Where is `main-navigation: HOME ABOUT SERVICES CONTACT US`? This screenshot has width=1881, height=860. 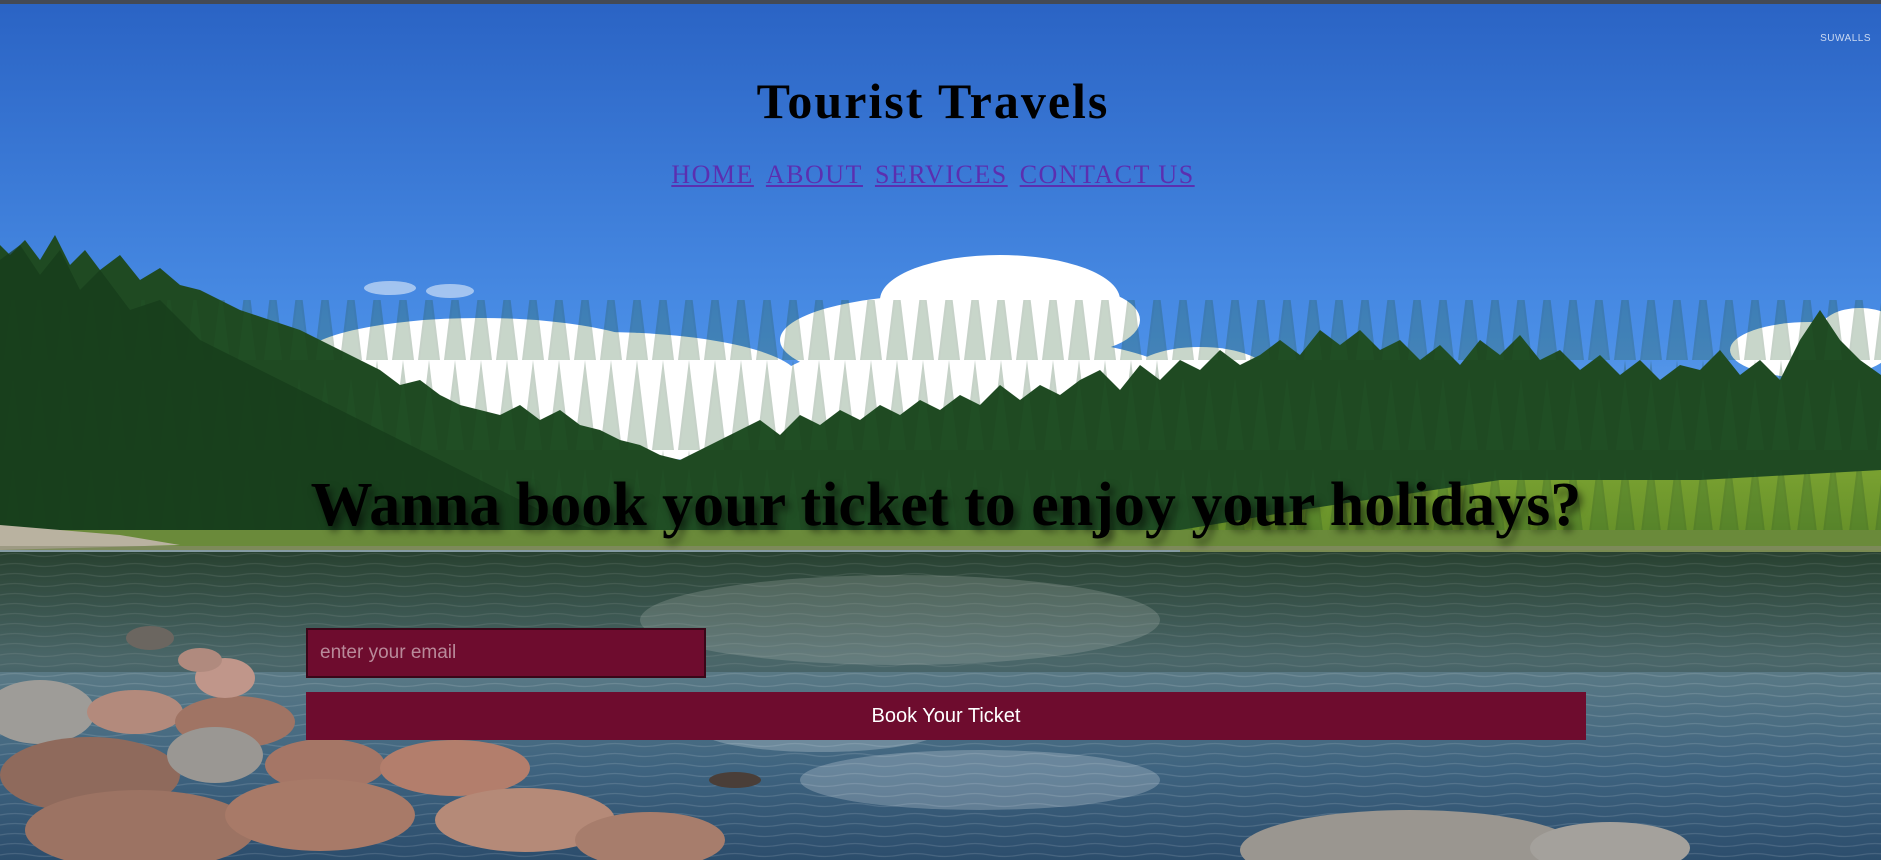 main-navigation: HOME ABOUT SERVICES CONTACT US is located at coordinates (933, 175).